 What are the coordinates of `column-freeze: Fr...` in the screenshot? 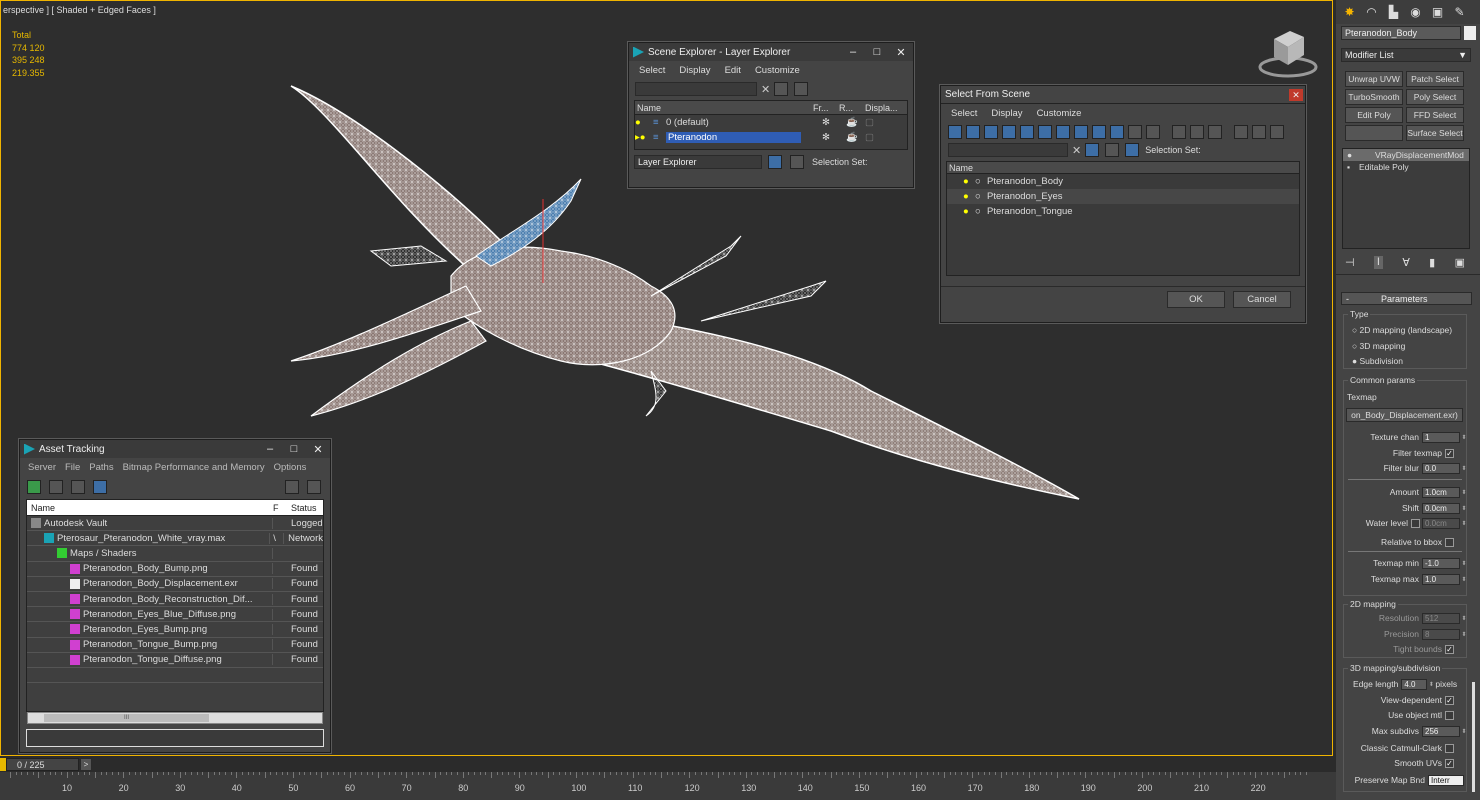 It's located at (826, 108).